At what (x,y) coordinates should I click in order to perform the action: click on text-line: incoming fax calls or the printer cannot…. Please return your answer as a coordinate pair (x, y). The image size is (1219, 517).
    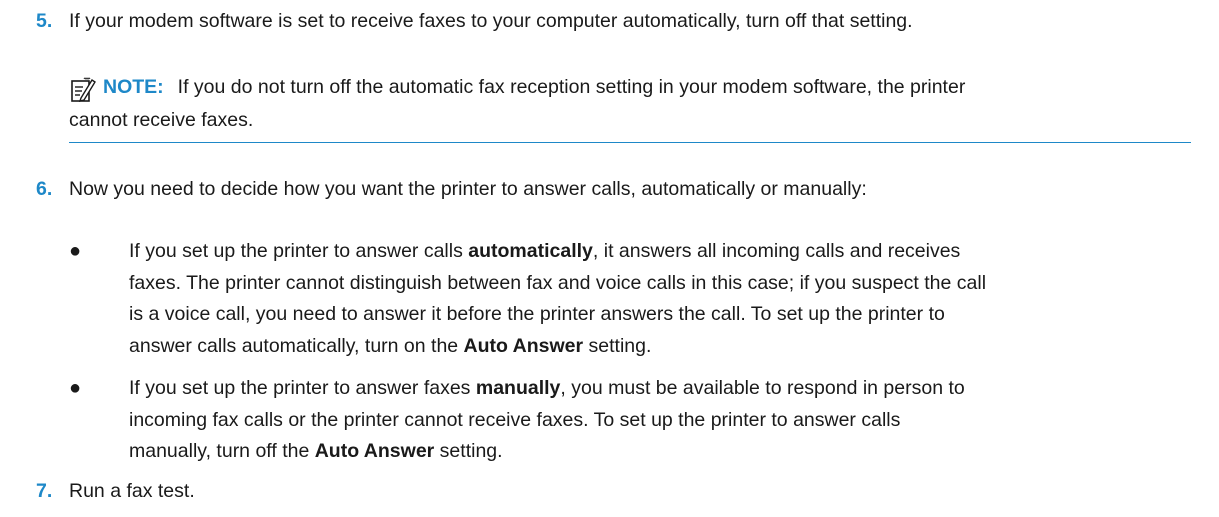
    Looking at the image, I should click on (515, 419).